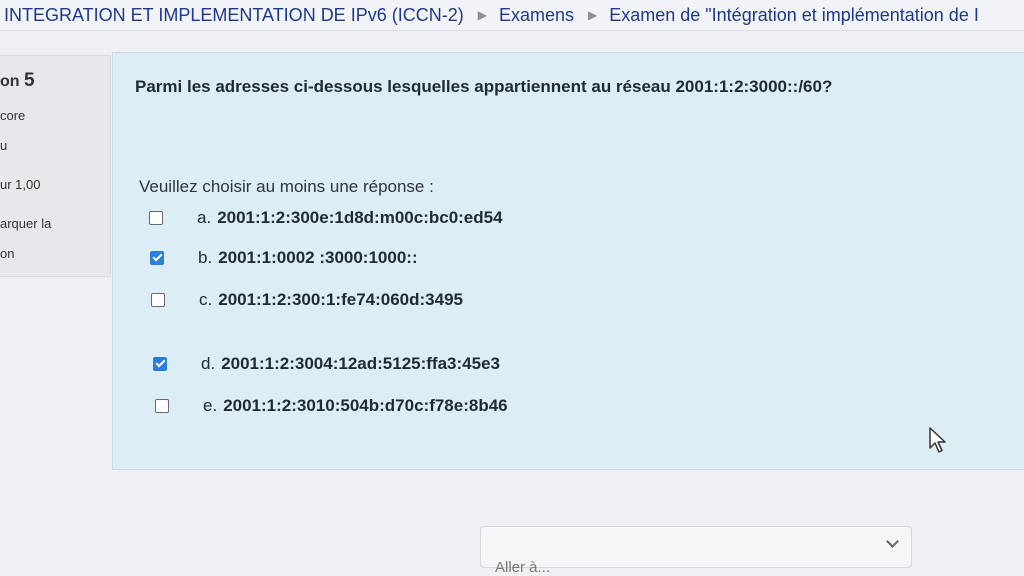 This screenshot has width=1024, height=576. Describe the element at coordinates (892, 541) in the screenshot. I see `chevron-down-icon` at that location.